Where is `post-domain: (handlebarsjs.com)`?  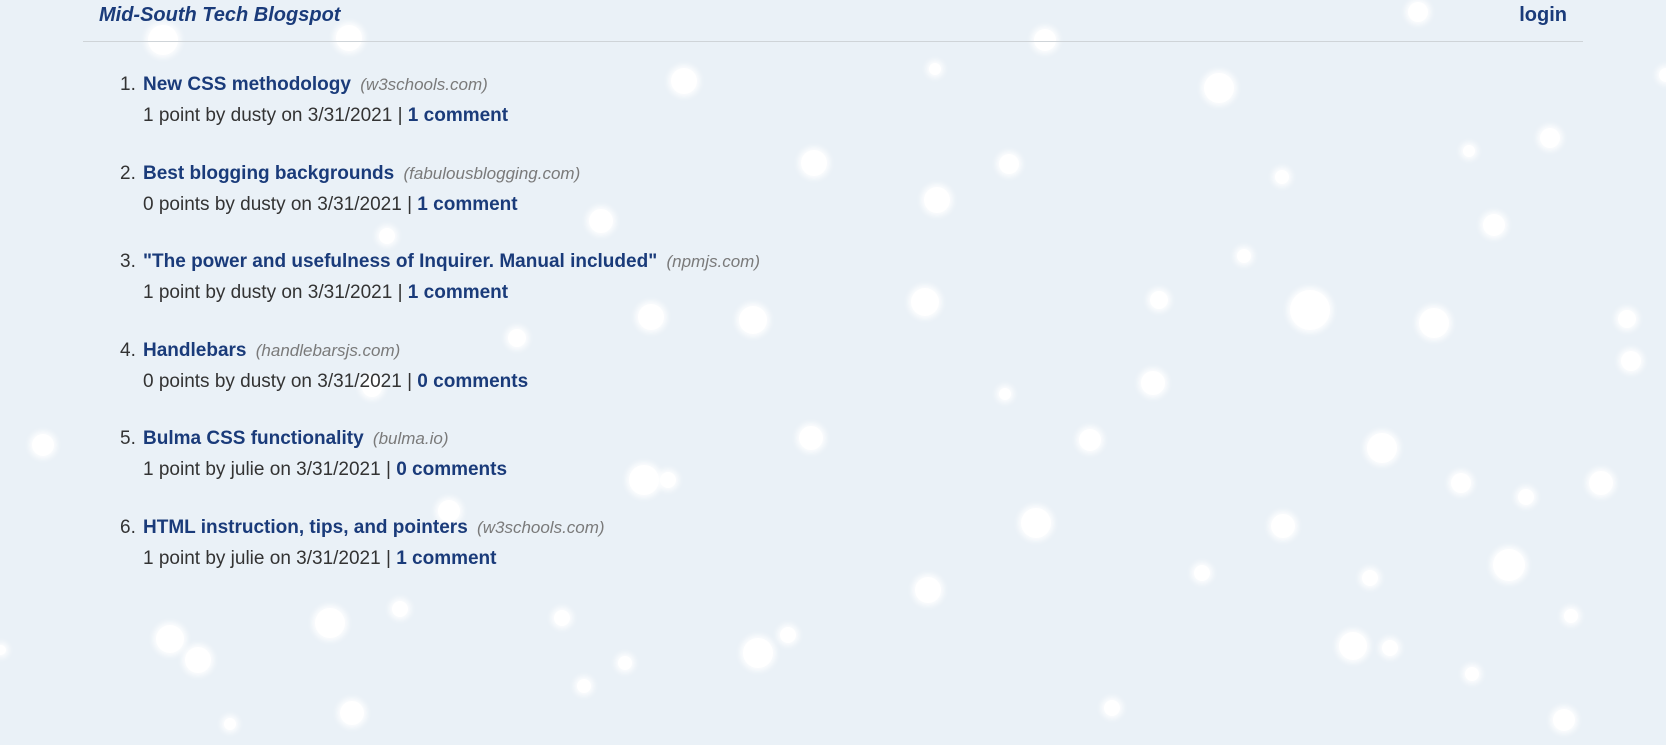 post-domain: (handlebarsjs.com) is located at coordinates (328, 350).